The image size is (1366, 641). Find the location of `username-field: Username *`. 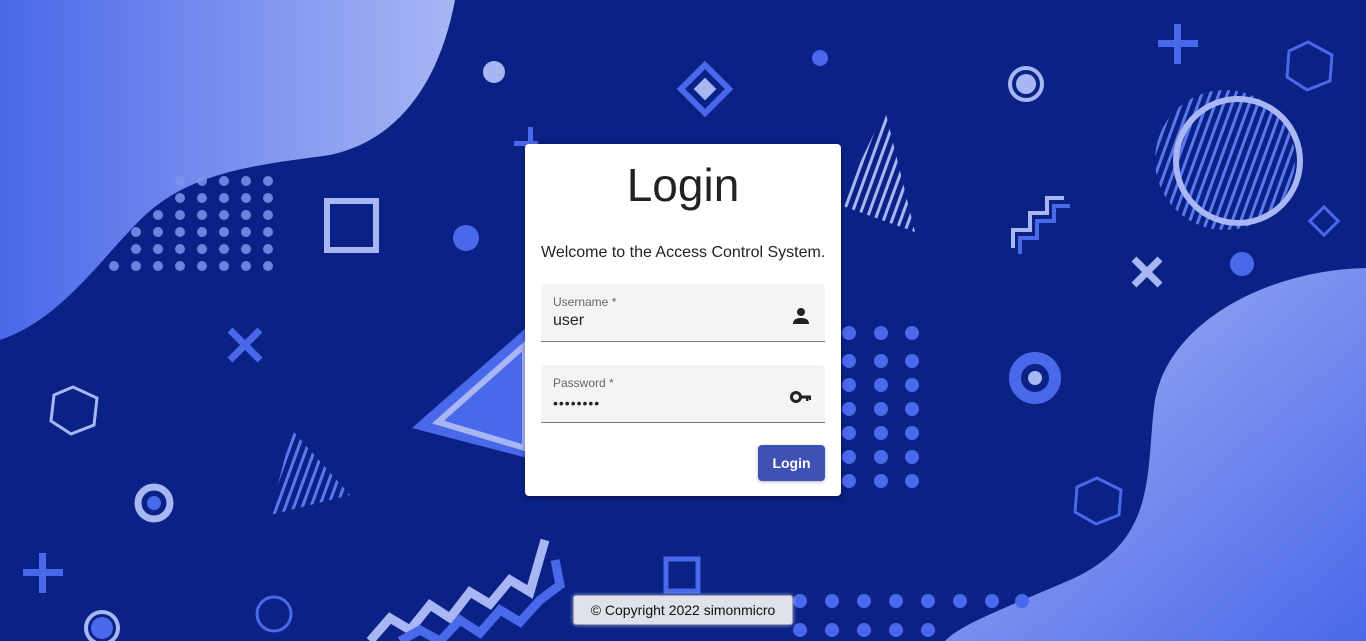

username-field: Username * is located at coordinates (683, 313).